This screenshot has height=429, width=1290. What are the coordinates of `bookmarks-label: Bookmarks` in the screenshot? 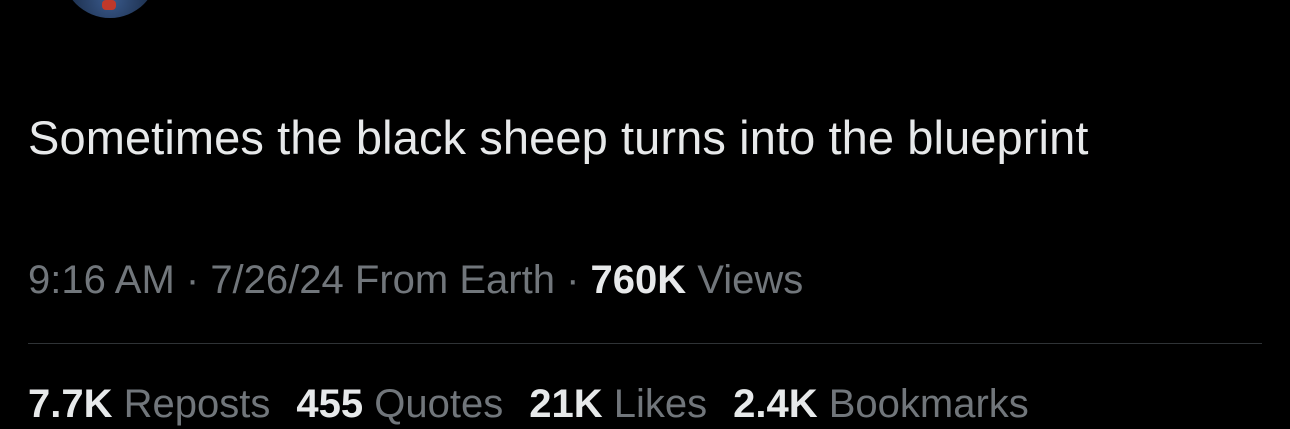 It's located at (928, 404).